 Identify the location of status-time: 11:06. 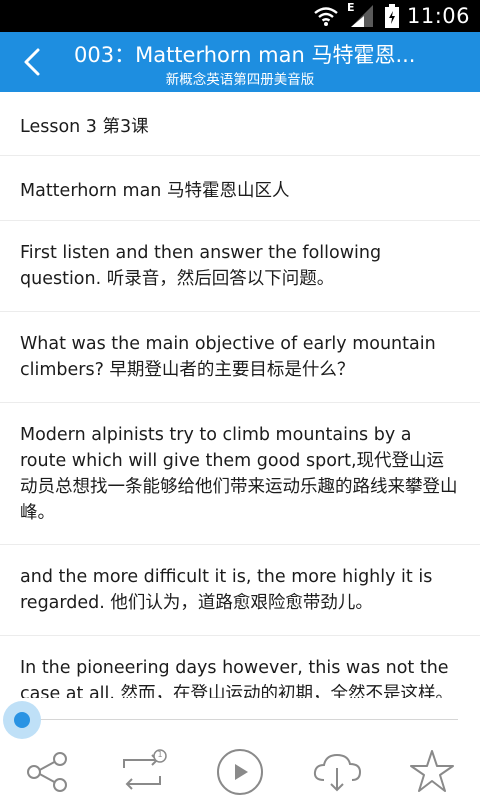
(438, 16).